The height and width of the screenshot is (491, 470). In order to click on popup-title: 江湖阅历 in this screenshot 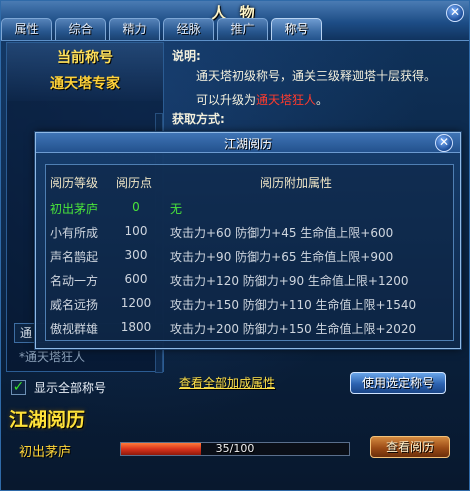, I will do `click(247, 144)`.